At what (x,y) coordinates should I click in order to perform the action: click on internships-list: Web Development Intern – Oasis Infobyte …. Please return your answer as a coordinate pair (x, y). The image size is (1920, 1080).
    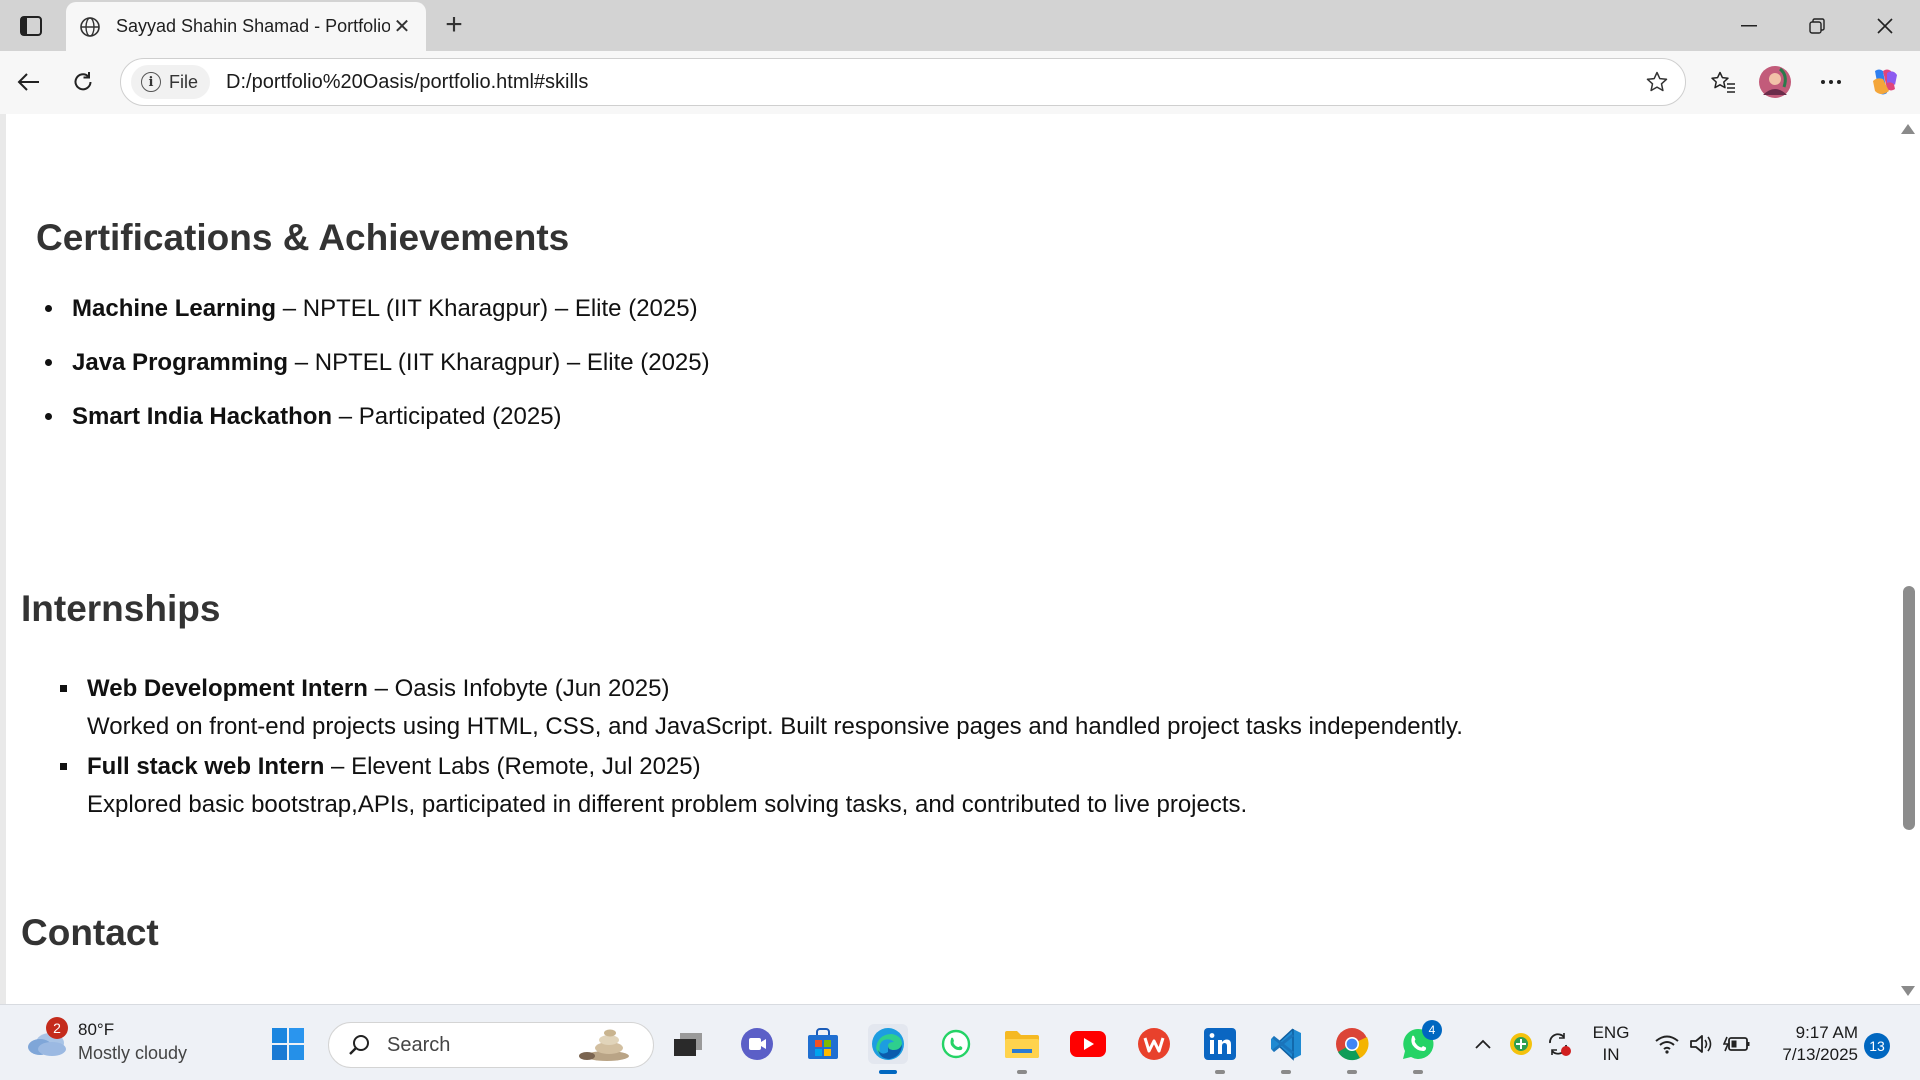
    Looking at the image, I should click on (772, 748).